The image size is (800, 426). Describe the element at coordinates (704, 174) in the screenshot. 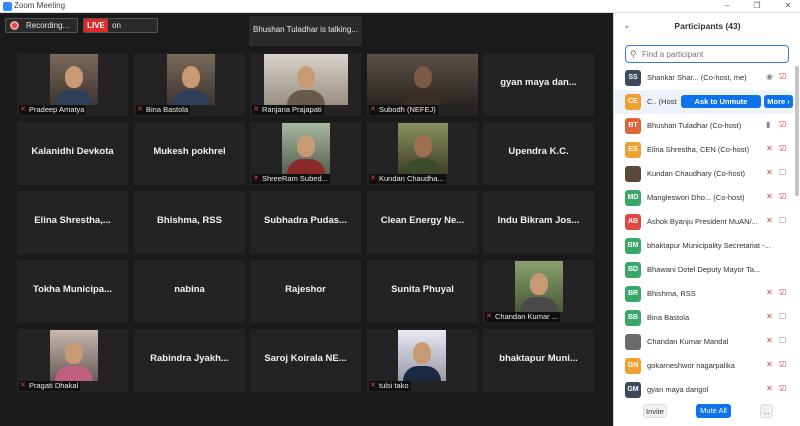

I see `participant-row: Kundan Chaudhary (Co-host) ✕ ☐` at that location.